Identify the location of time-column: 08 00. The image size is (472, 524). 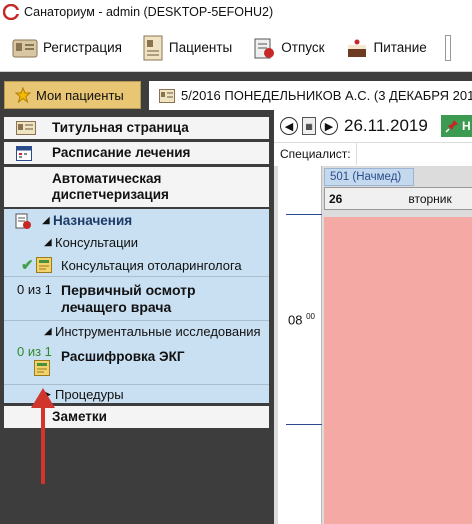
(300, 345).